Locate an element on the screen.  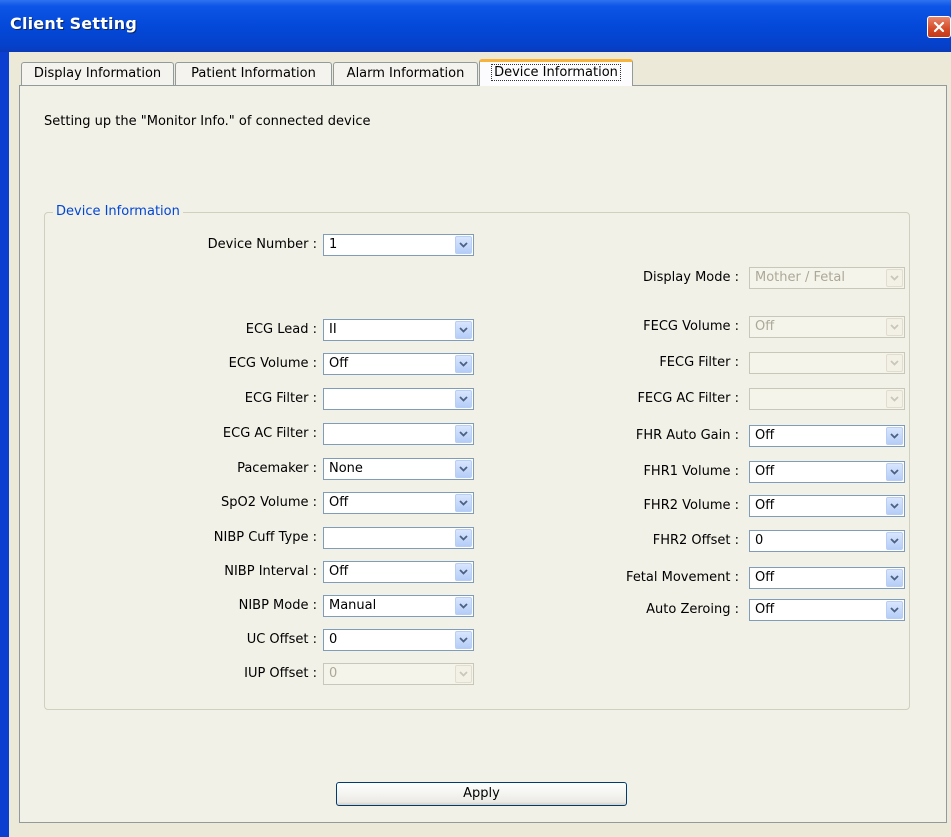
fecg-volume-label: FECG Volume : is located at coordinates (691, 326).